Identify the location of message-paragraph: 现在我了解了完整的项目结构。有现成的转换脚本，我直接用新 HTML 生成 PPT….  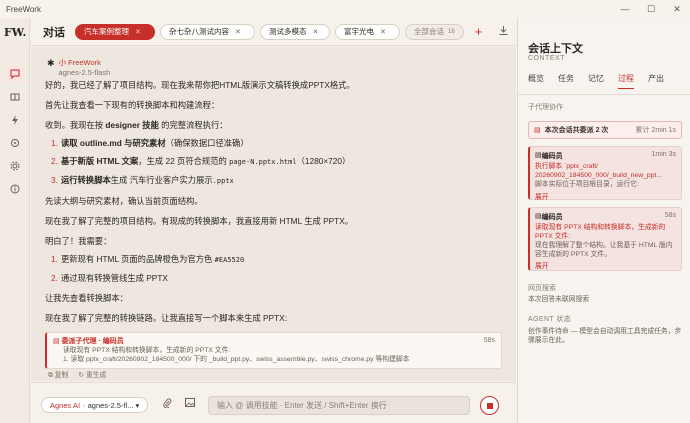
(199, 221).